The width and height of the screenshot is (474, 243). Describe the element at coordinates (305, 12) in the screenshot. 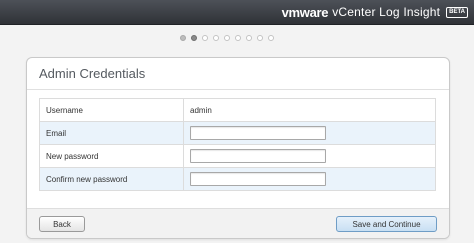

I see `vmware-logo: vmware` at that location.